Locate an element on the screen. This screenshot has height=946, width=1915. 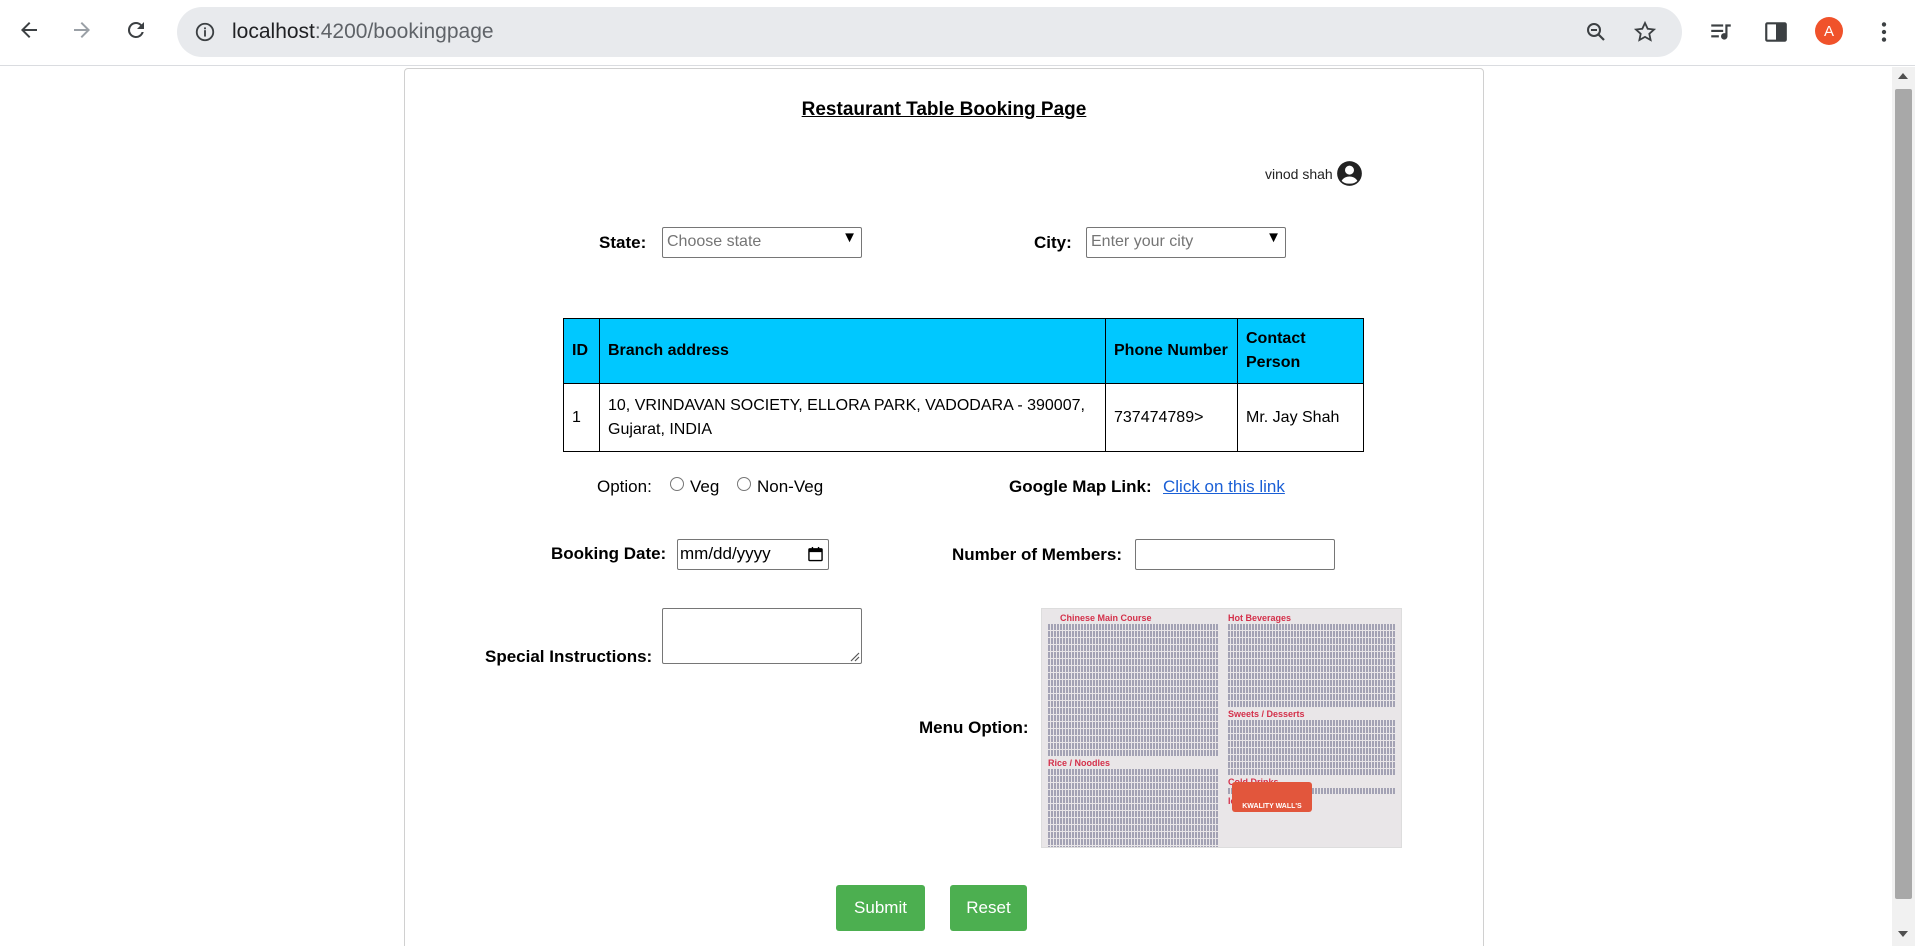
column-header-phone: Phone Number is located at coordinates (1171, 351).